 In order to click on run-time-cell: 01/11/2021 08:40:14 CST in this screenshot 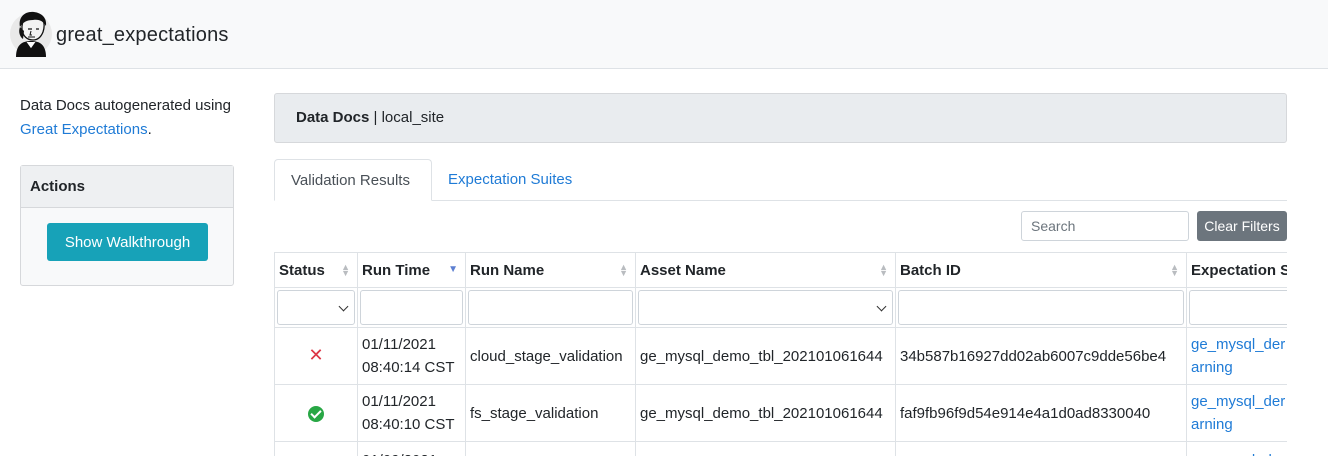, I will do `click(411, 356)`.